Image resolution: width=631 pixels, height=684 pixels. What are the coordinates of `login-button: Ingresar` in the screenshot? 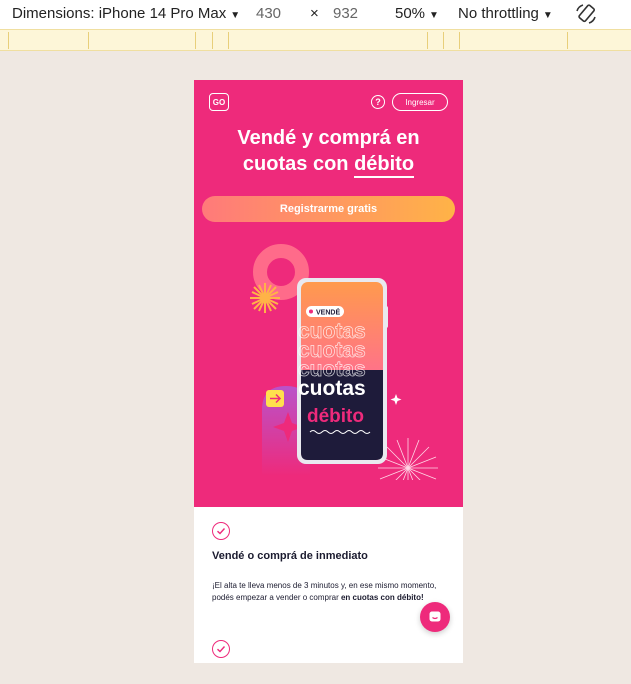 It's located at (420, 102).